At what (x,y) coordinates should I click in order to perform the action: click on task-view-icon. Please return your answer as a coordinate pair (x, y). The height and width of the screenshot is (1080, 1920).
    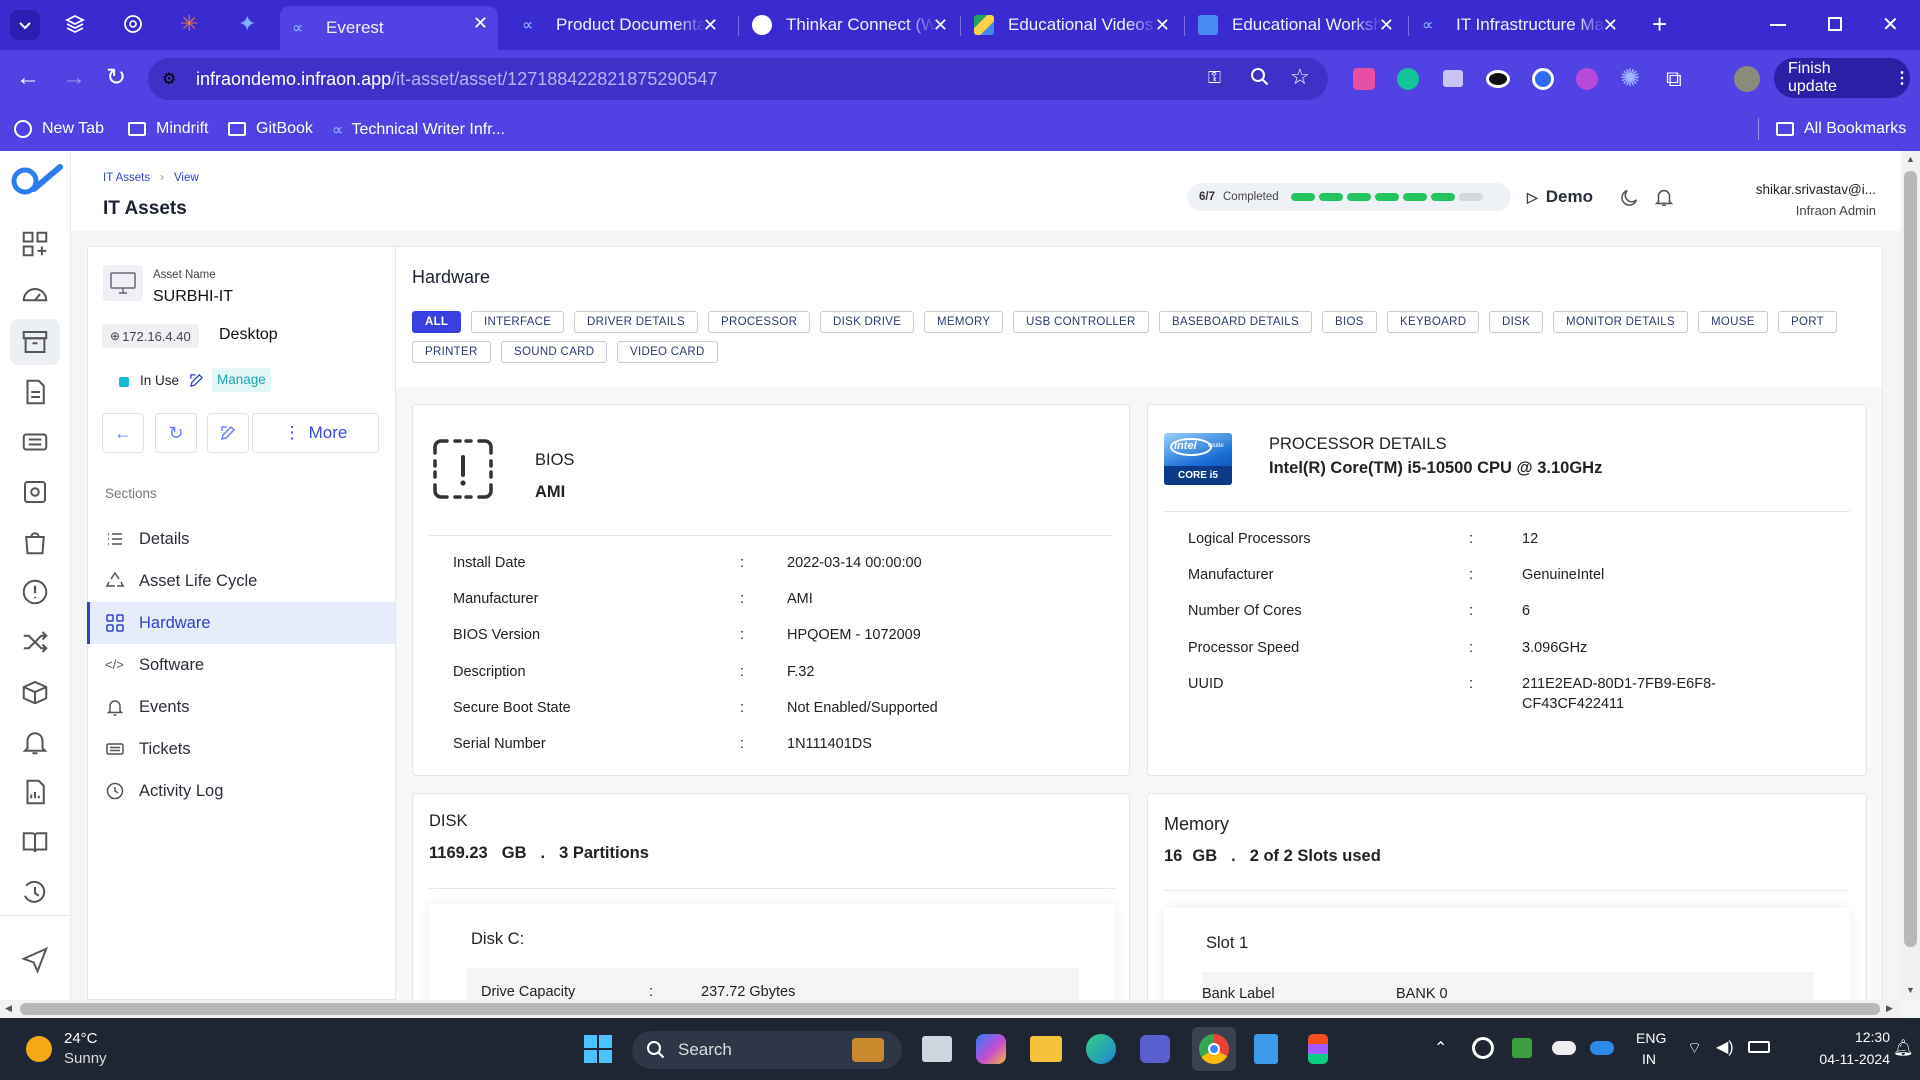
    Looking at the image, I should click on (937, 1049).